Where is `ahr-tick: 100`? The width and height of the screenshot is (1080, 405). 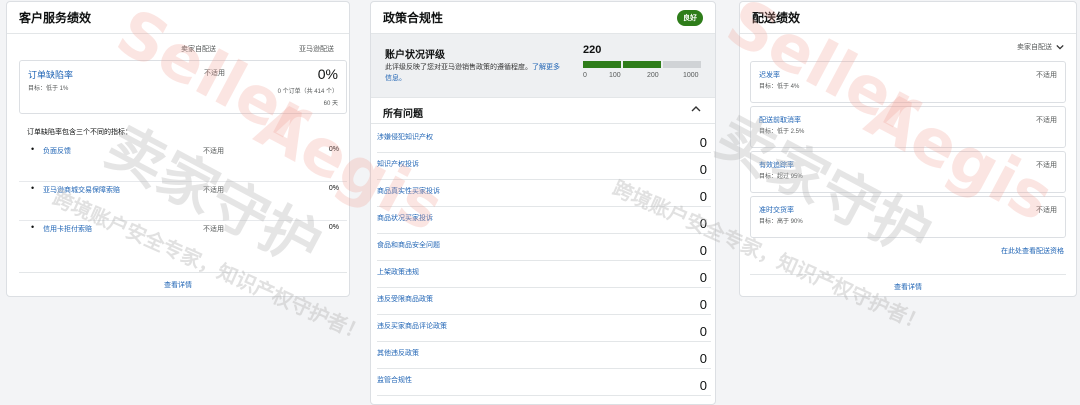
ahr-tick: 100 is located at coordinates (615, 75).